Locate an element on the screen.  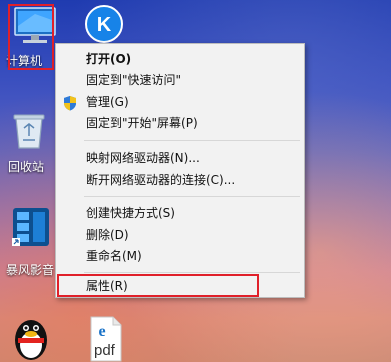
menu-item-pin-start: 固定到"开始"屏幕(P) is located at coordinates (180, 123).